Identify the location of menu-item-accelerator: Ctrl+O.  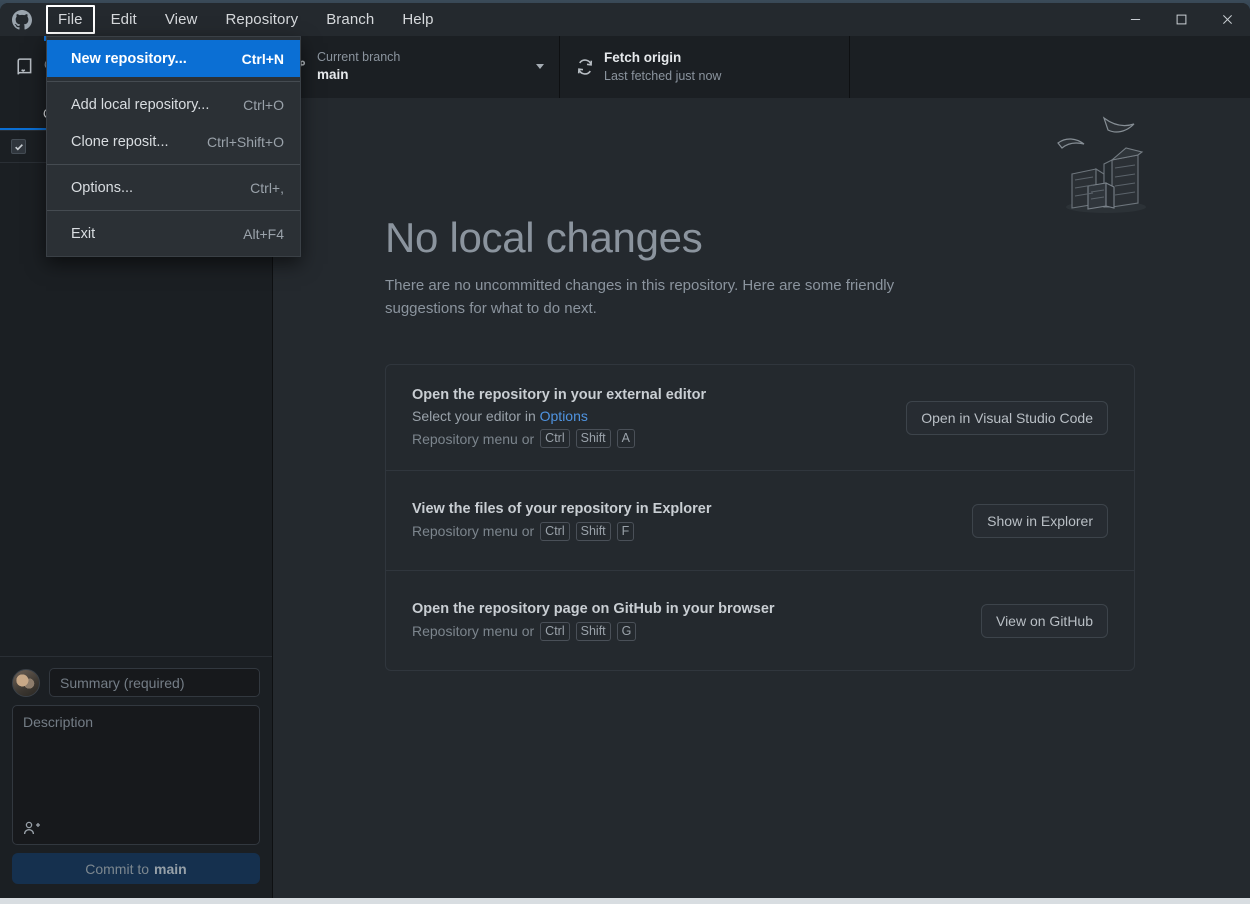
(263, 104).